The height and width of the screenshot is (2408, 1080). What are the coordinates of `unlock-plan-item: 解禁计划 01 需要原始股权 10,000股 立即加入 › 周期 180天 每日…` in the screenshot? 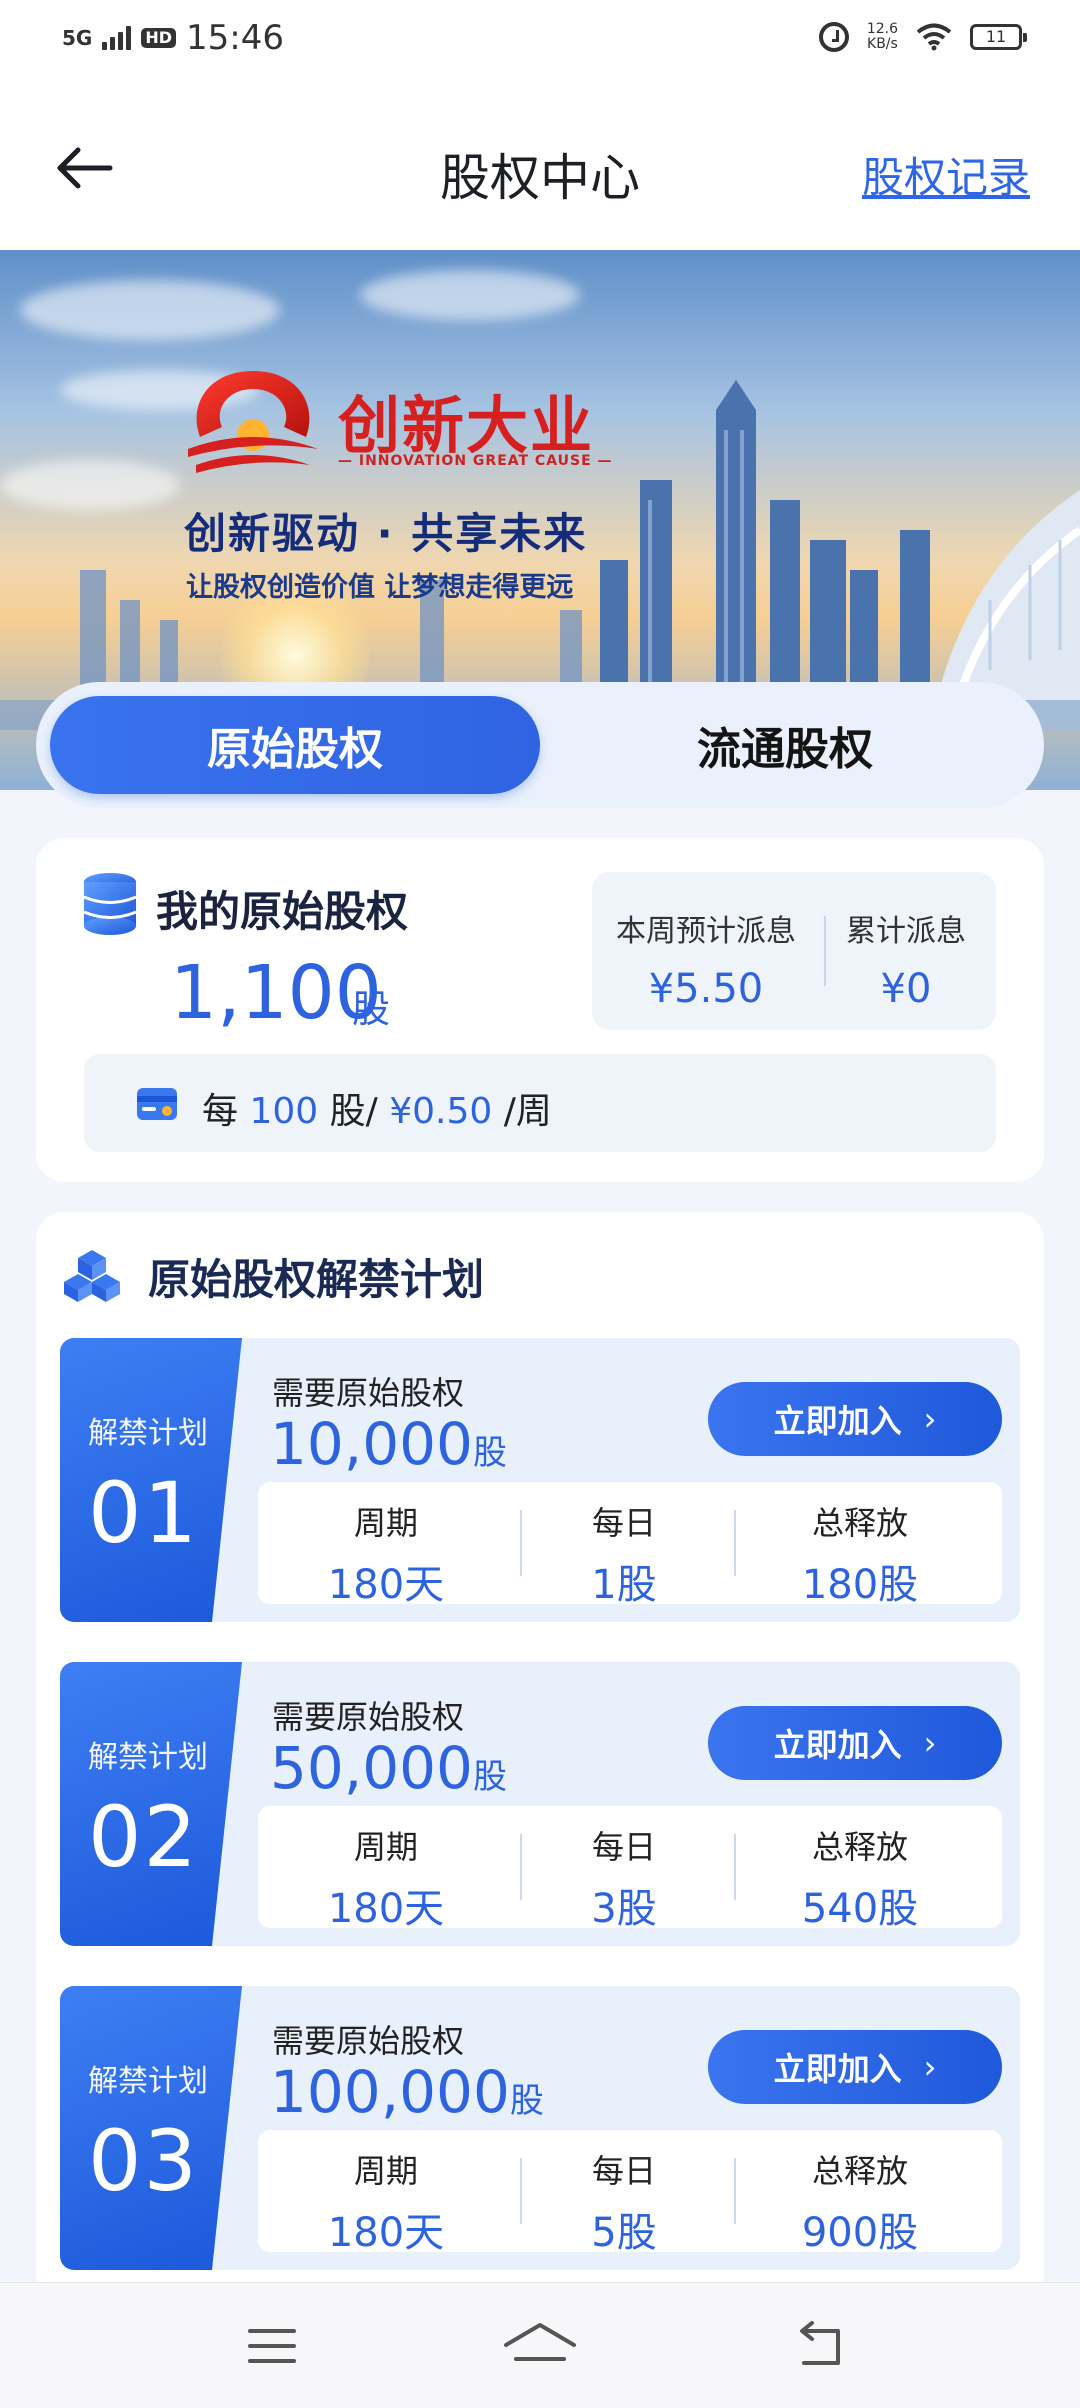 It's located at (540, 1480).